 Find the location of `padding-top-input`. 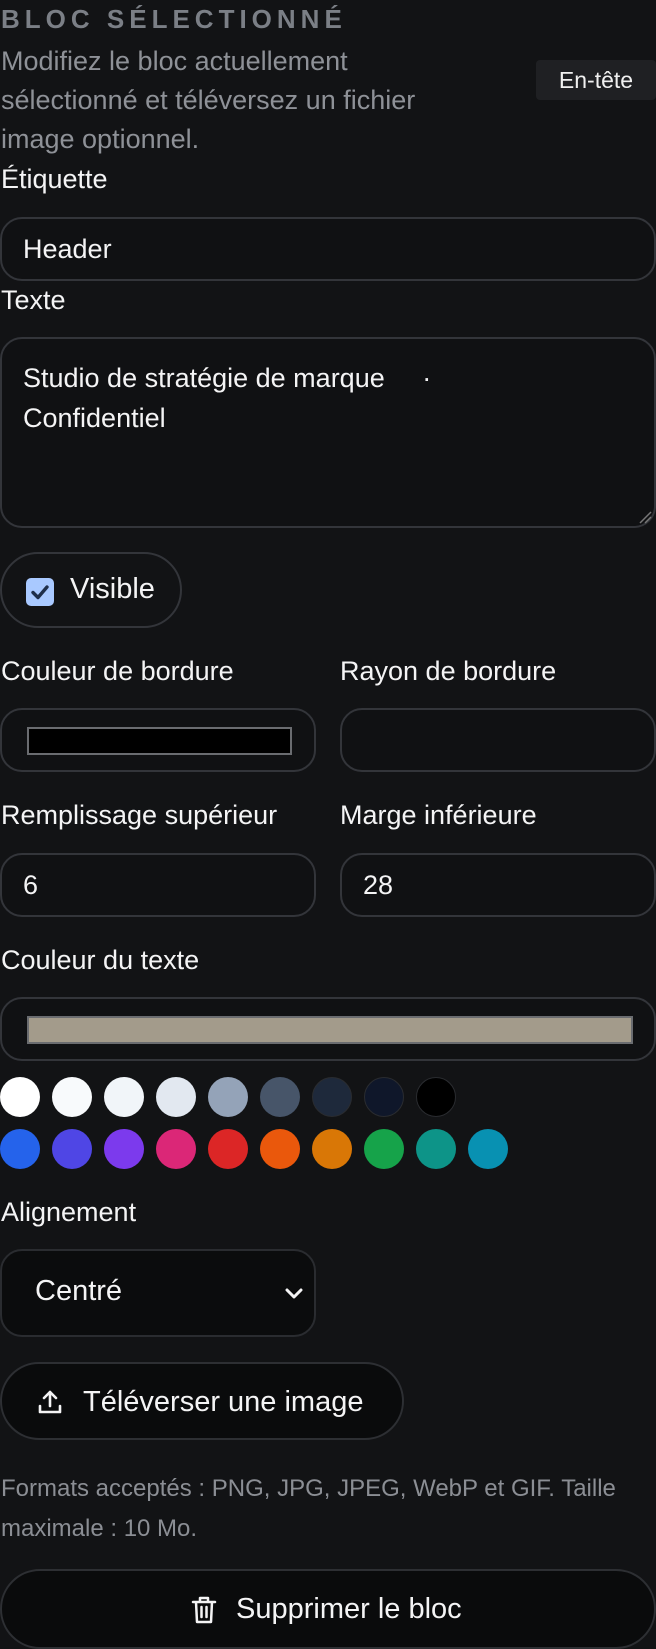

padding-top-input is located at coordinates (158, 885).